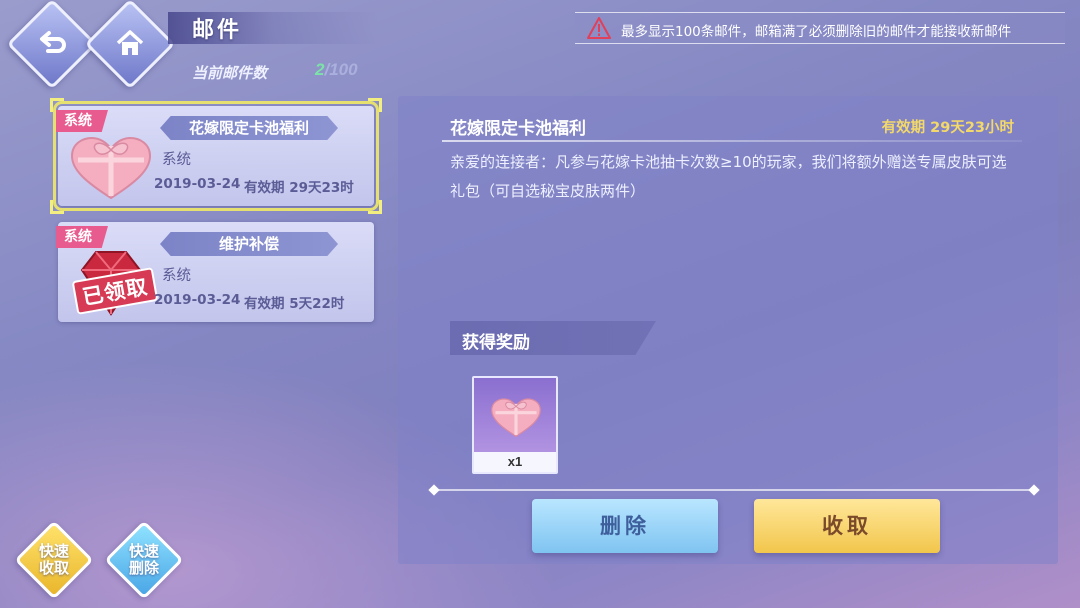  I want to click on home-icon, so click(130, 42).